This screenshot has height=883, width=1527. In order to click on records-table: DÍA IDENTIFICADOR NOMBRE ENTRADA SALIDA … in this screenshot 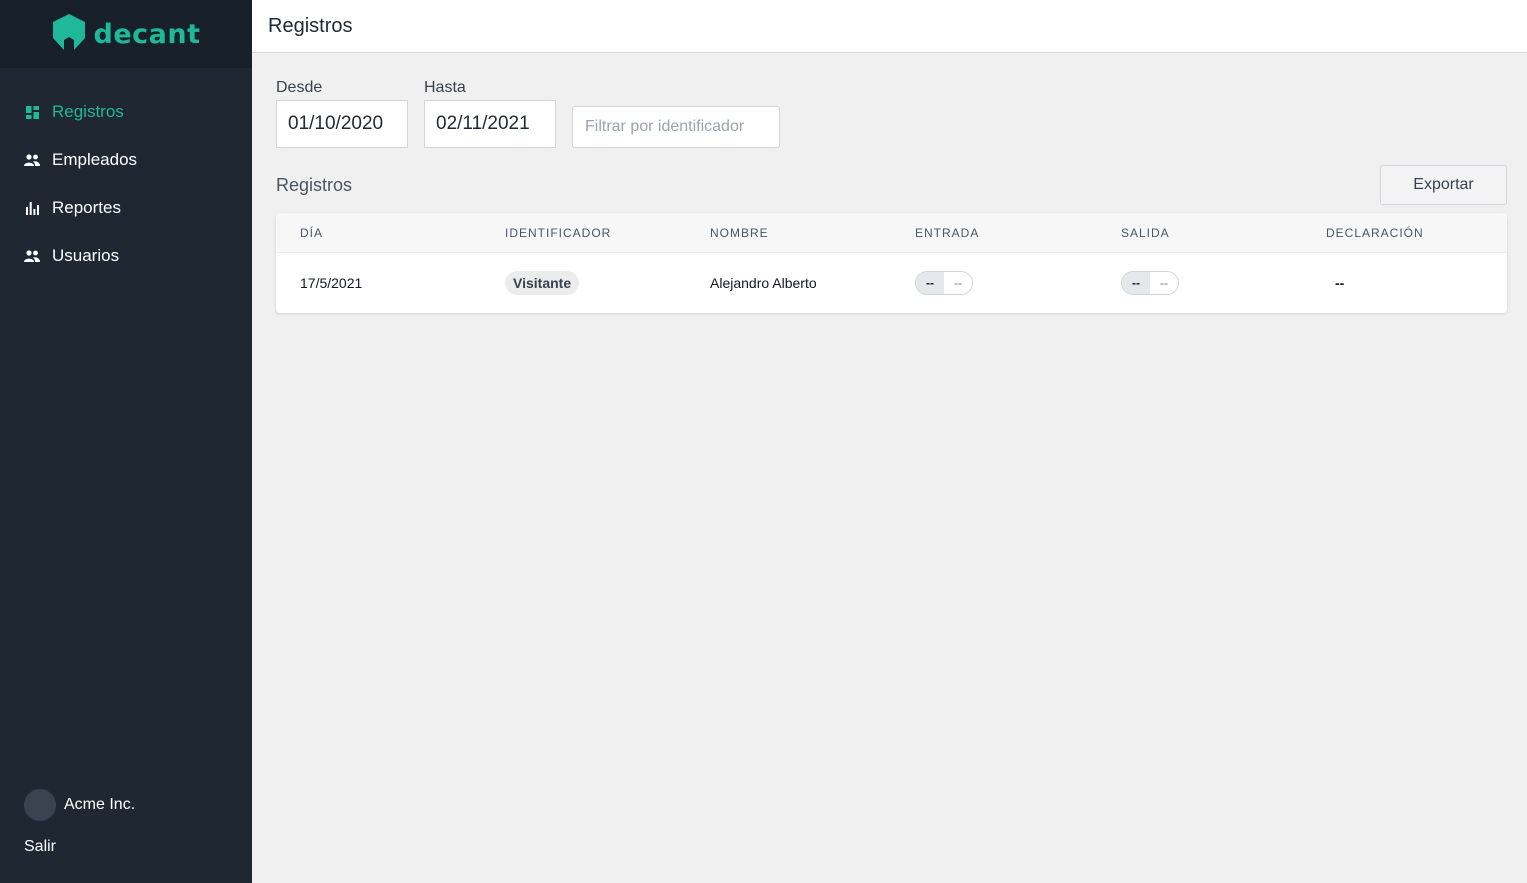, I will do `click(891, 263)`.